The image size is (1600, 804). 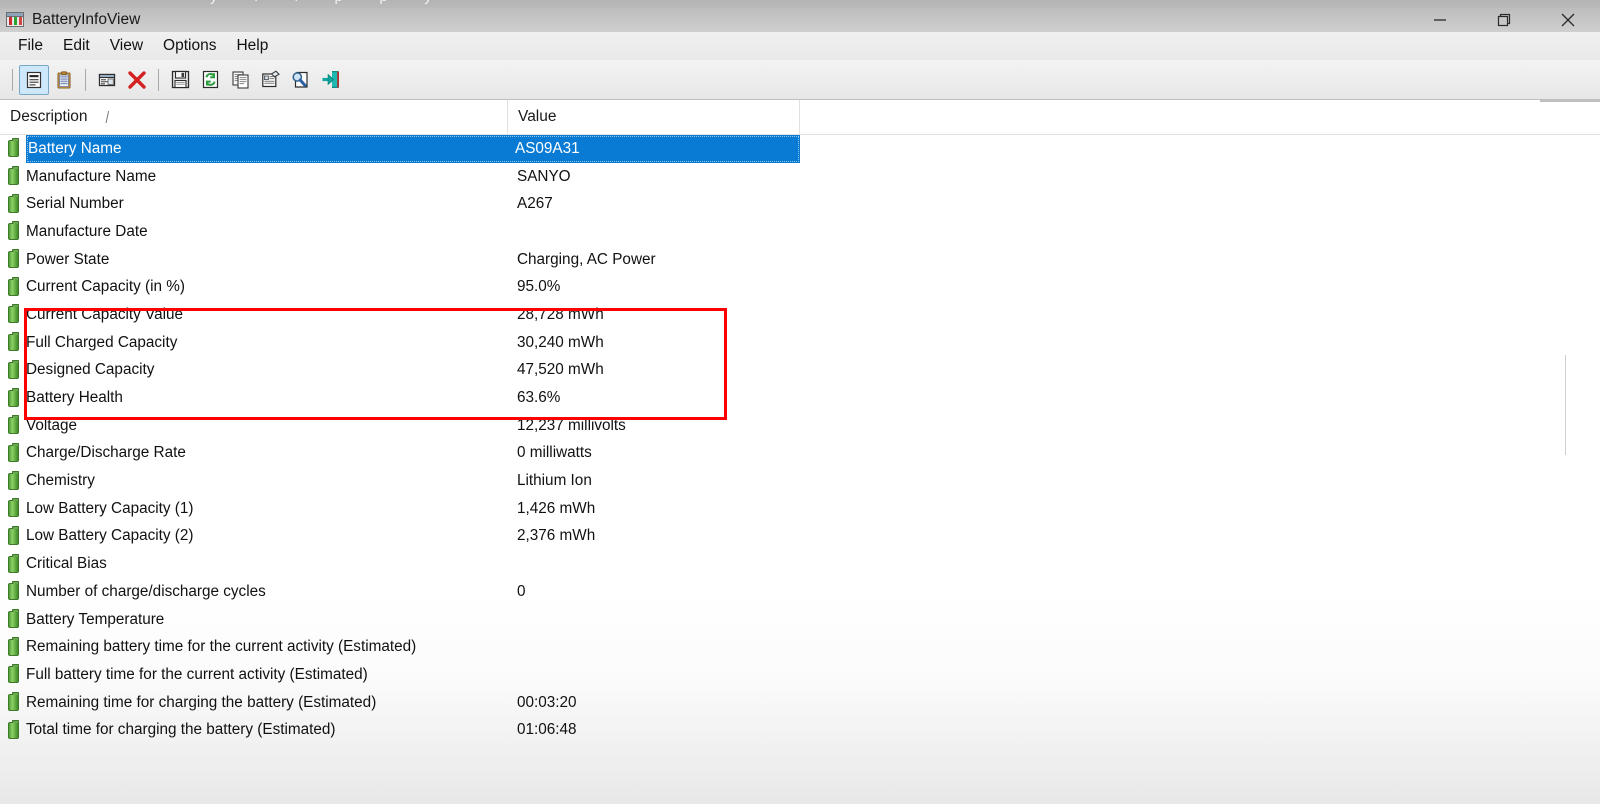 What do you see at coordinates (107, 80) in the screenshot?
I see `window-list-icon` at bounding box center [107, 80].